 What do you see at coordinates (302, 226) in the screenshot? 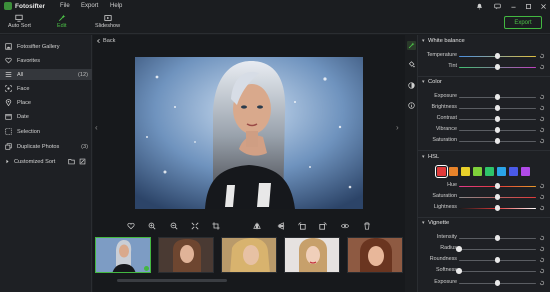
I see `rotate-left-icon` at bounding box center [302, 226].